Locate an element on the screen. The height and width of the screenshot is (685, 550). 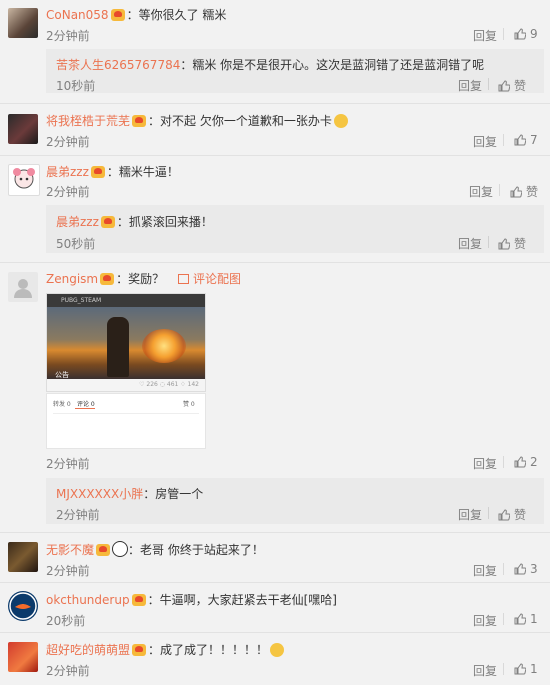
reply-username: 苦茶人生6265767784 is located at coordinates (118, 65).